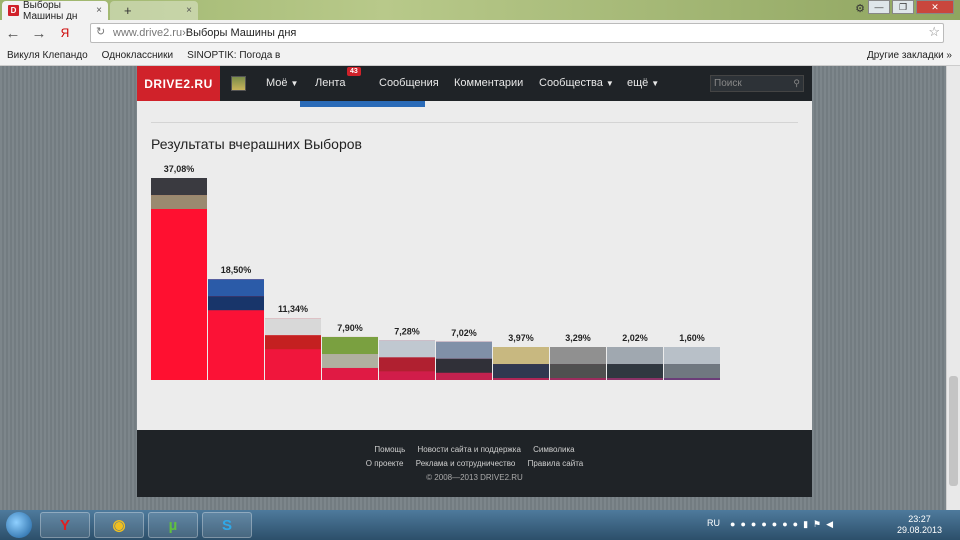  I want to click on language-indicator: RU, so click(713, 523).